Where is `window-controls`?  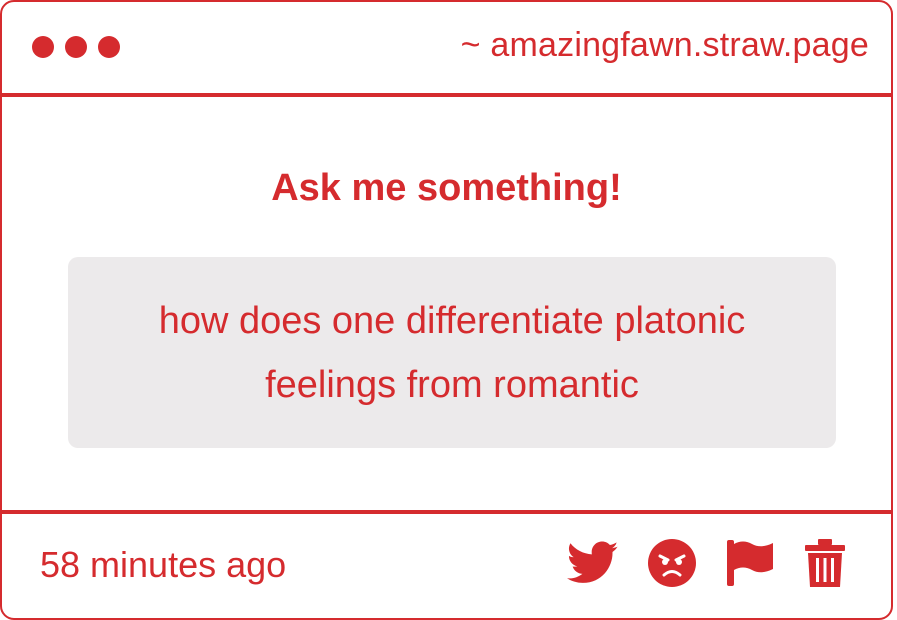 window-controls is located at coordinates (76, 47).